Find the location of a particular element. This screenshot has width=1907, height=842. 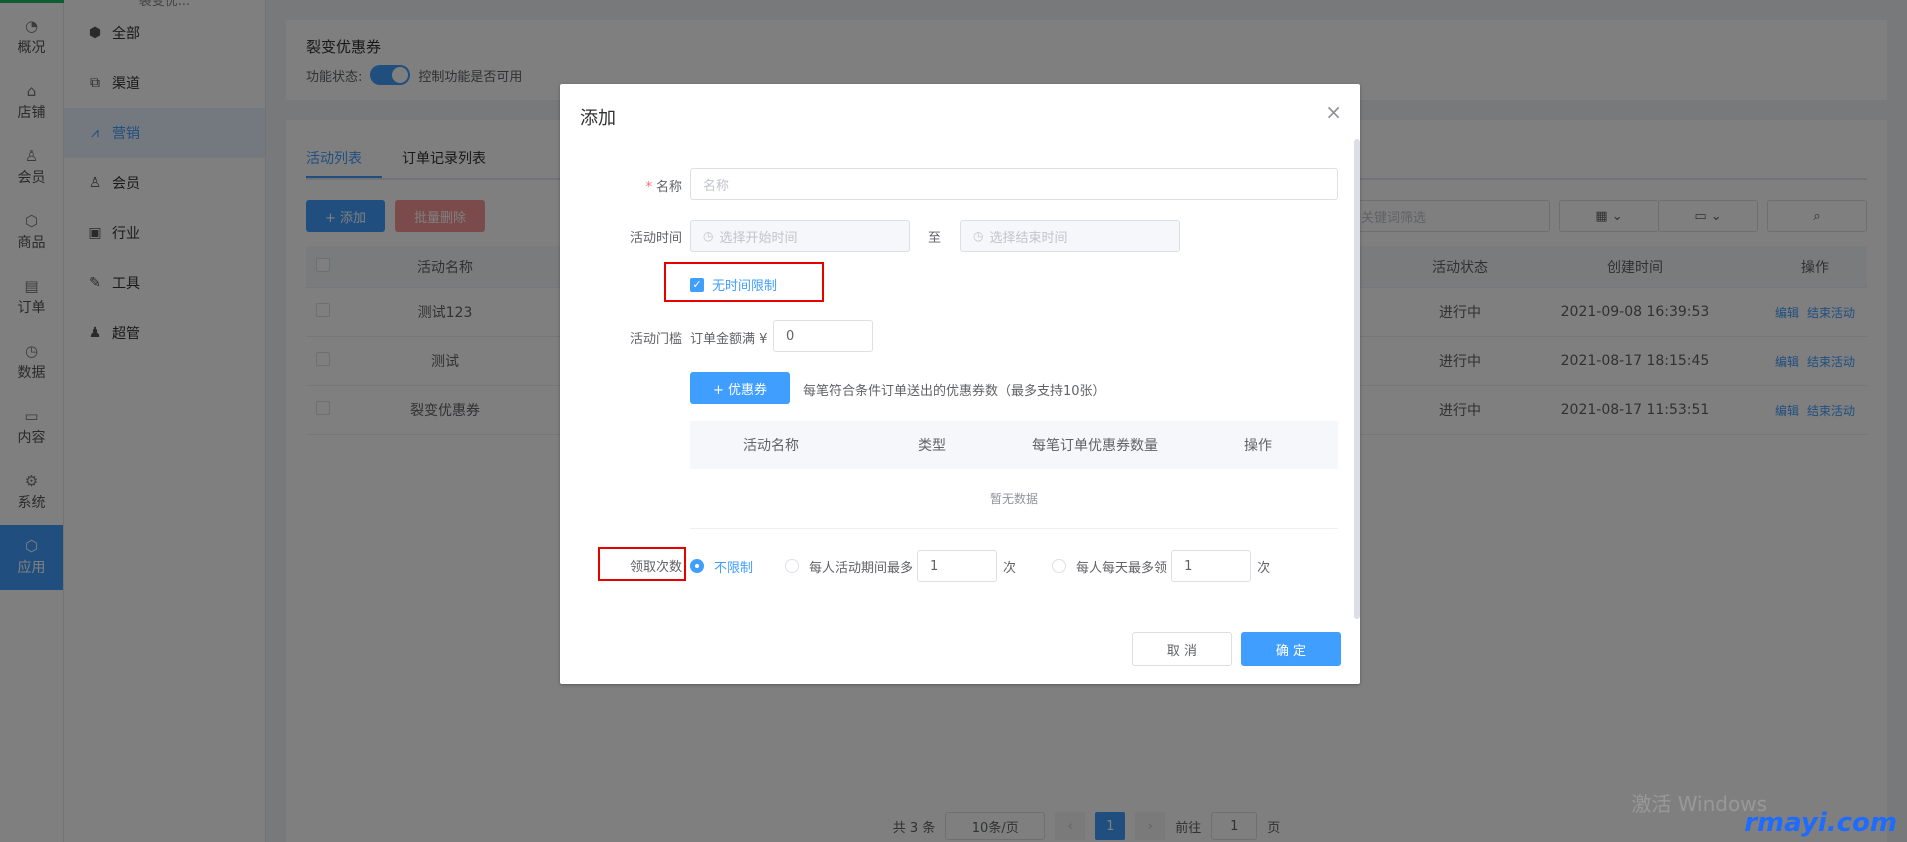

radio-per-activity is located at coordinates (792, 566).